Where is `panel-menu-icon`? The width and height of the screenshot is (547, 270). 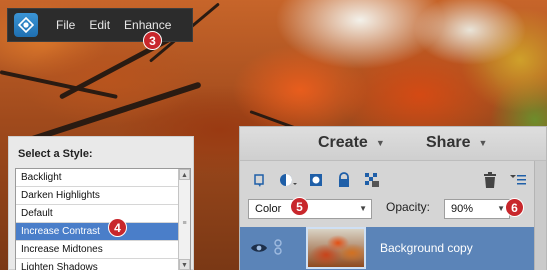
panel-menu-icon is located at coordinates (518, 180).